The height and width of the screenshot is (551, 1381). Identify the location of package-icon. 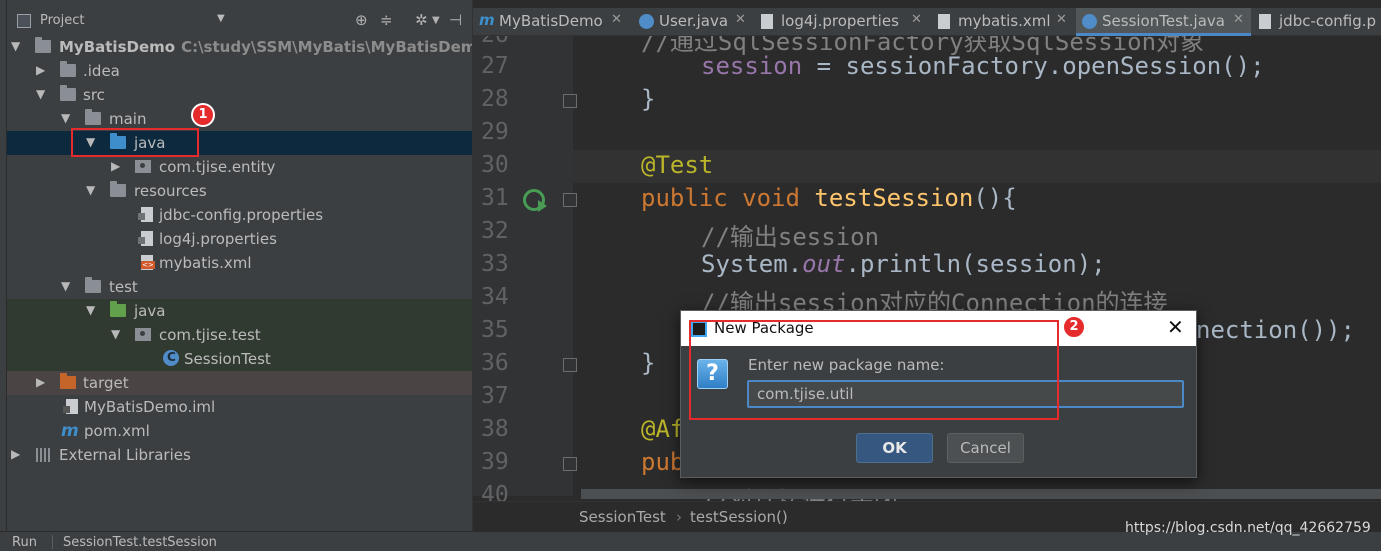
(143, 166).